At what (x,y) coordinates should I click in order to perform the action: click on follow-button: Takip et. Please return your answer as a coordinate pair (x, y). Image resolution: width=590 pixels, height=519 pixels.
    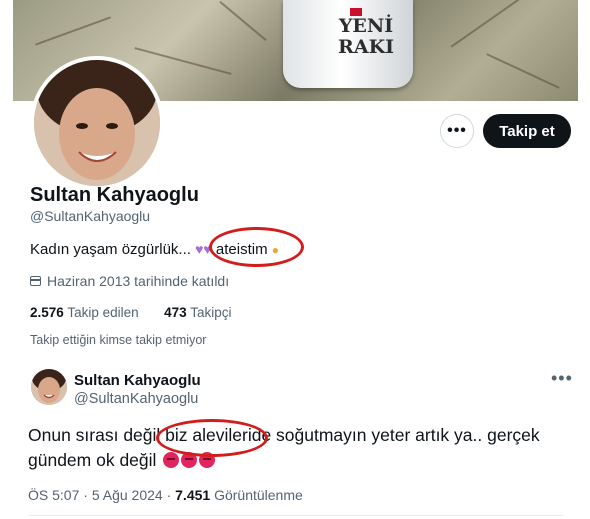
    Looking at the image, I should click on (527, 131).